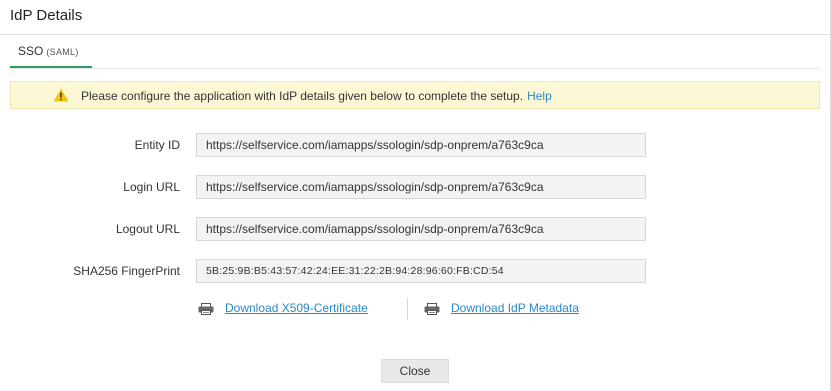 The image size is (832, 391). I want to click on fingerprint-field, so click(421, 271).